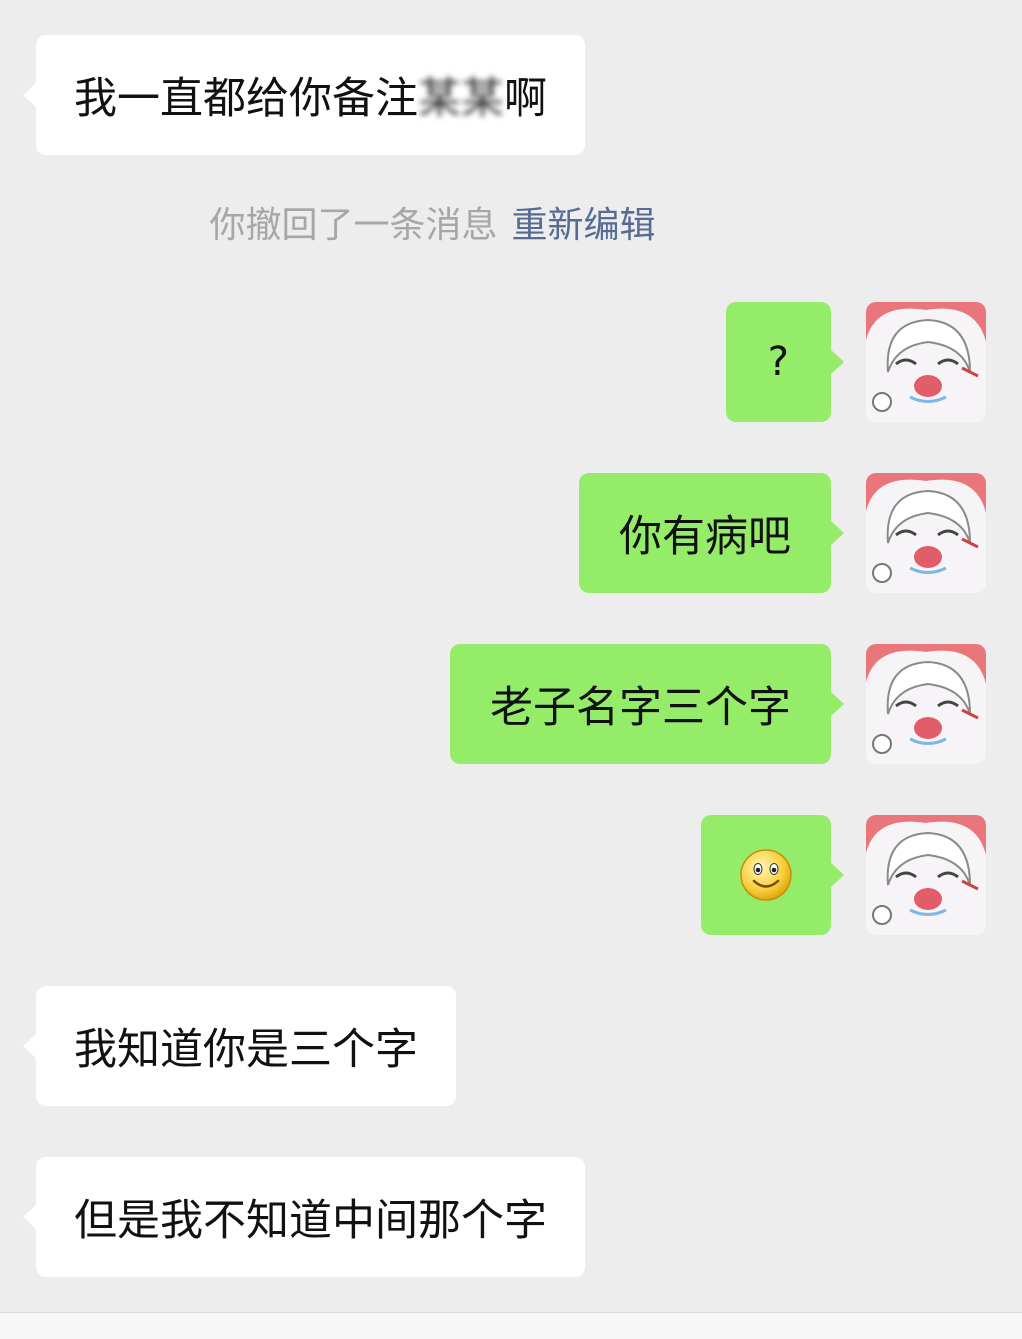 The height and width of the screenshot is (1339, 1022). I want to click on message-text: 啊, so click(525, 99).